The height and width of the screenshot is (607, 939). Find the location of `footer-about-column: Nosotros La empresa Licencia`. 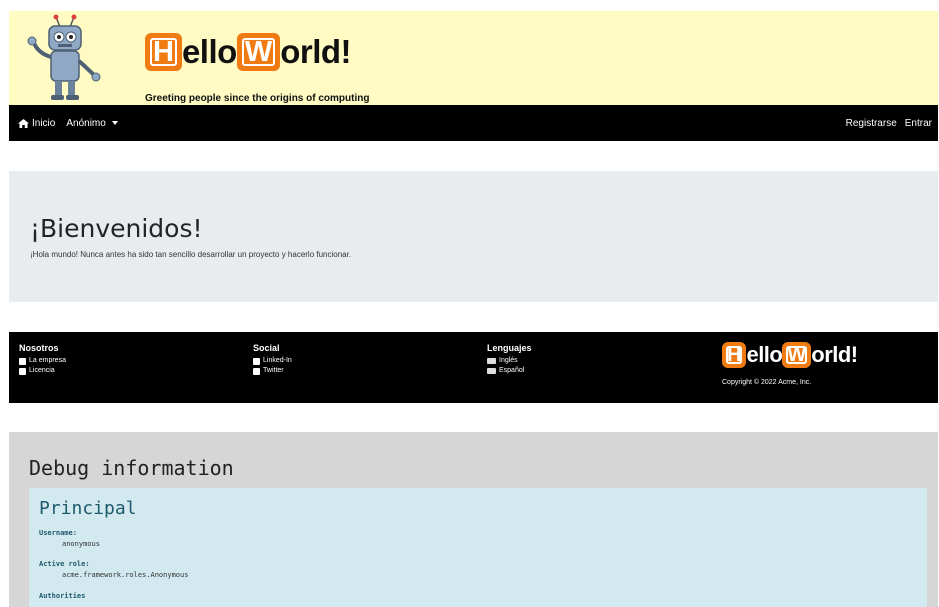

footer-about-column: Nosotros La empresa Licencia is located at coordinates (42, 359).